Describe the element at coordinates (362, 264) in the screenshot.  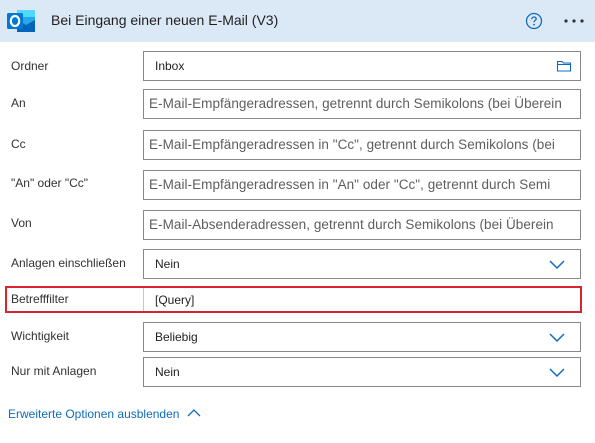
I see `include-attachments-dropdown: Nein` at that location.